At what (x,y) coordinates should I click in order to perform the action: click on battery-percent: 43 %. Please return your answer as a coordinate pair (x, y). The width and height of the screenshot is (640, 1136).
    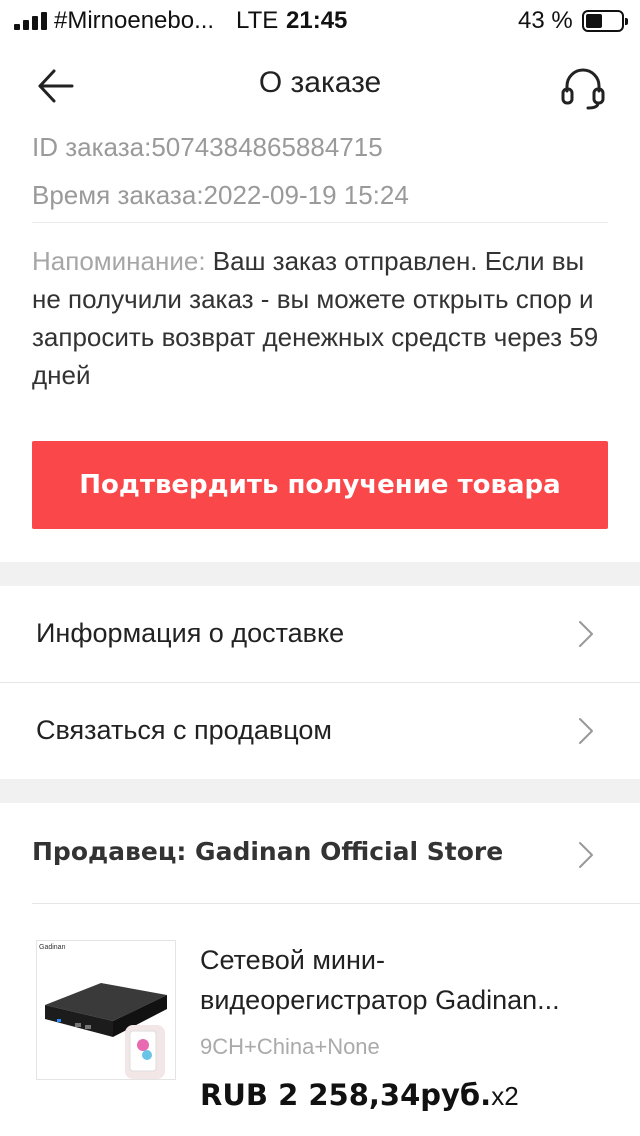
    Looking at the image, I should click on (545, 20).